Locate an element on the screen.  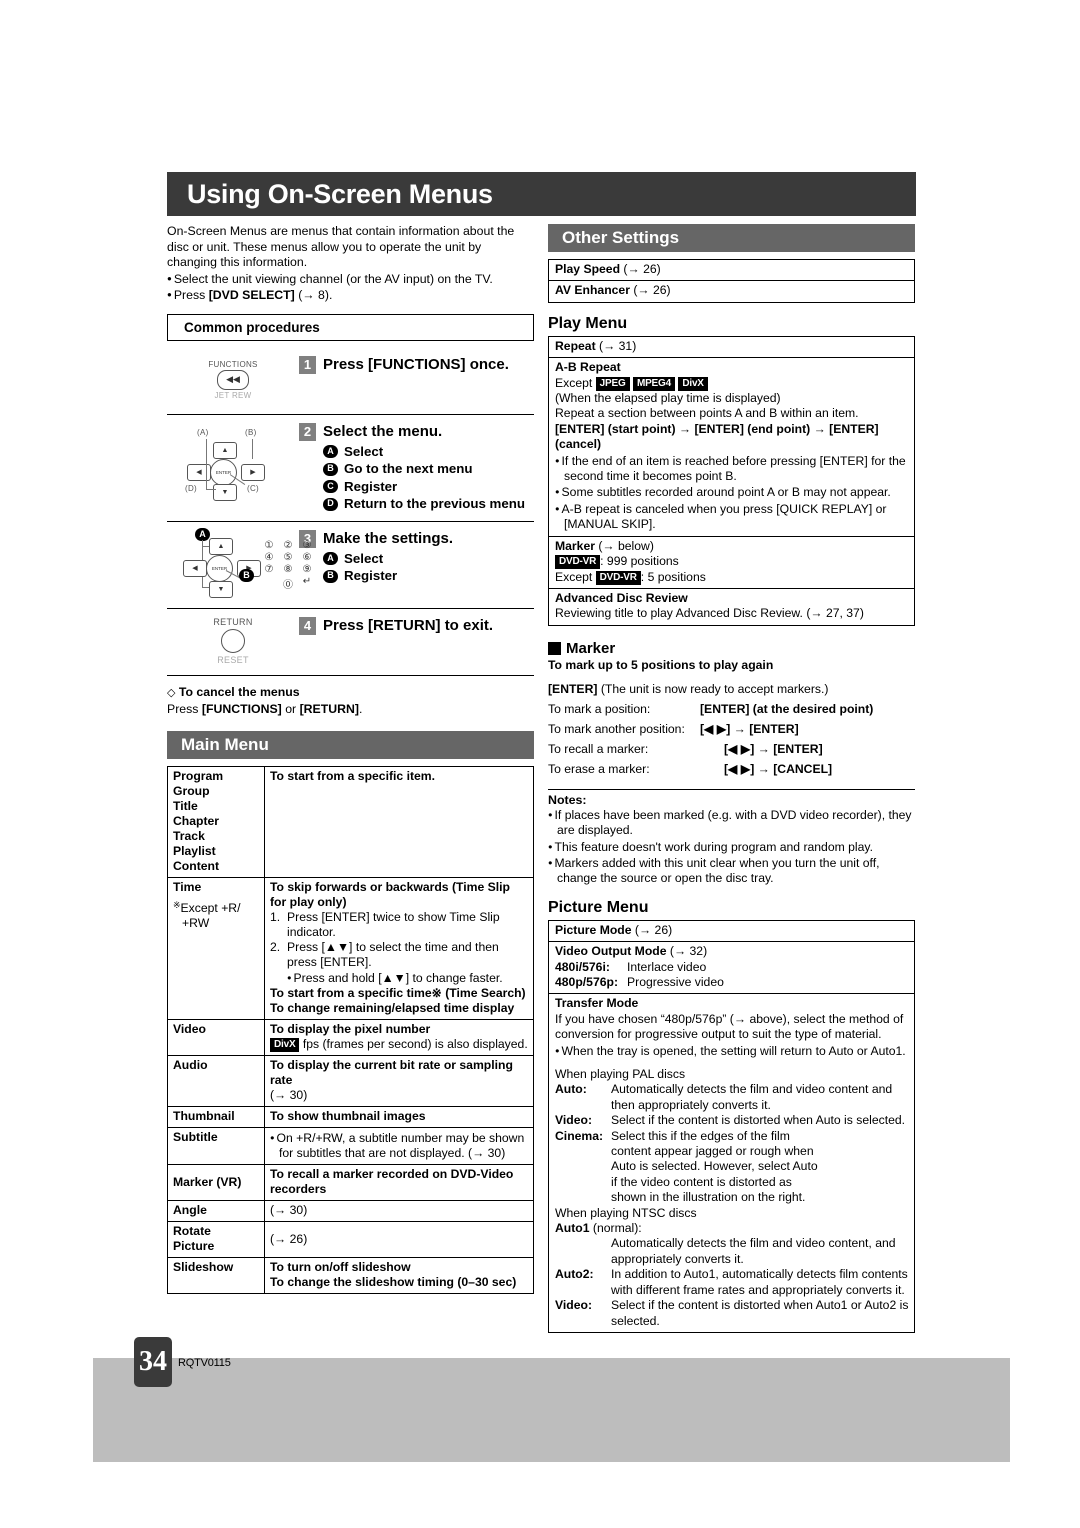
pal-video-key: Video: is located at coordinates (574, 1120).